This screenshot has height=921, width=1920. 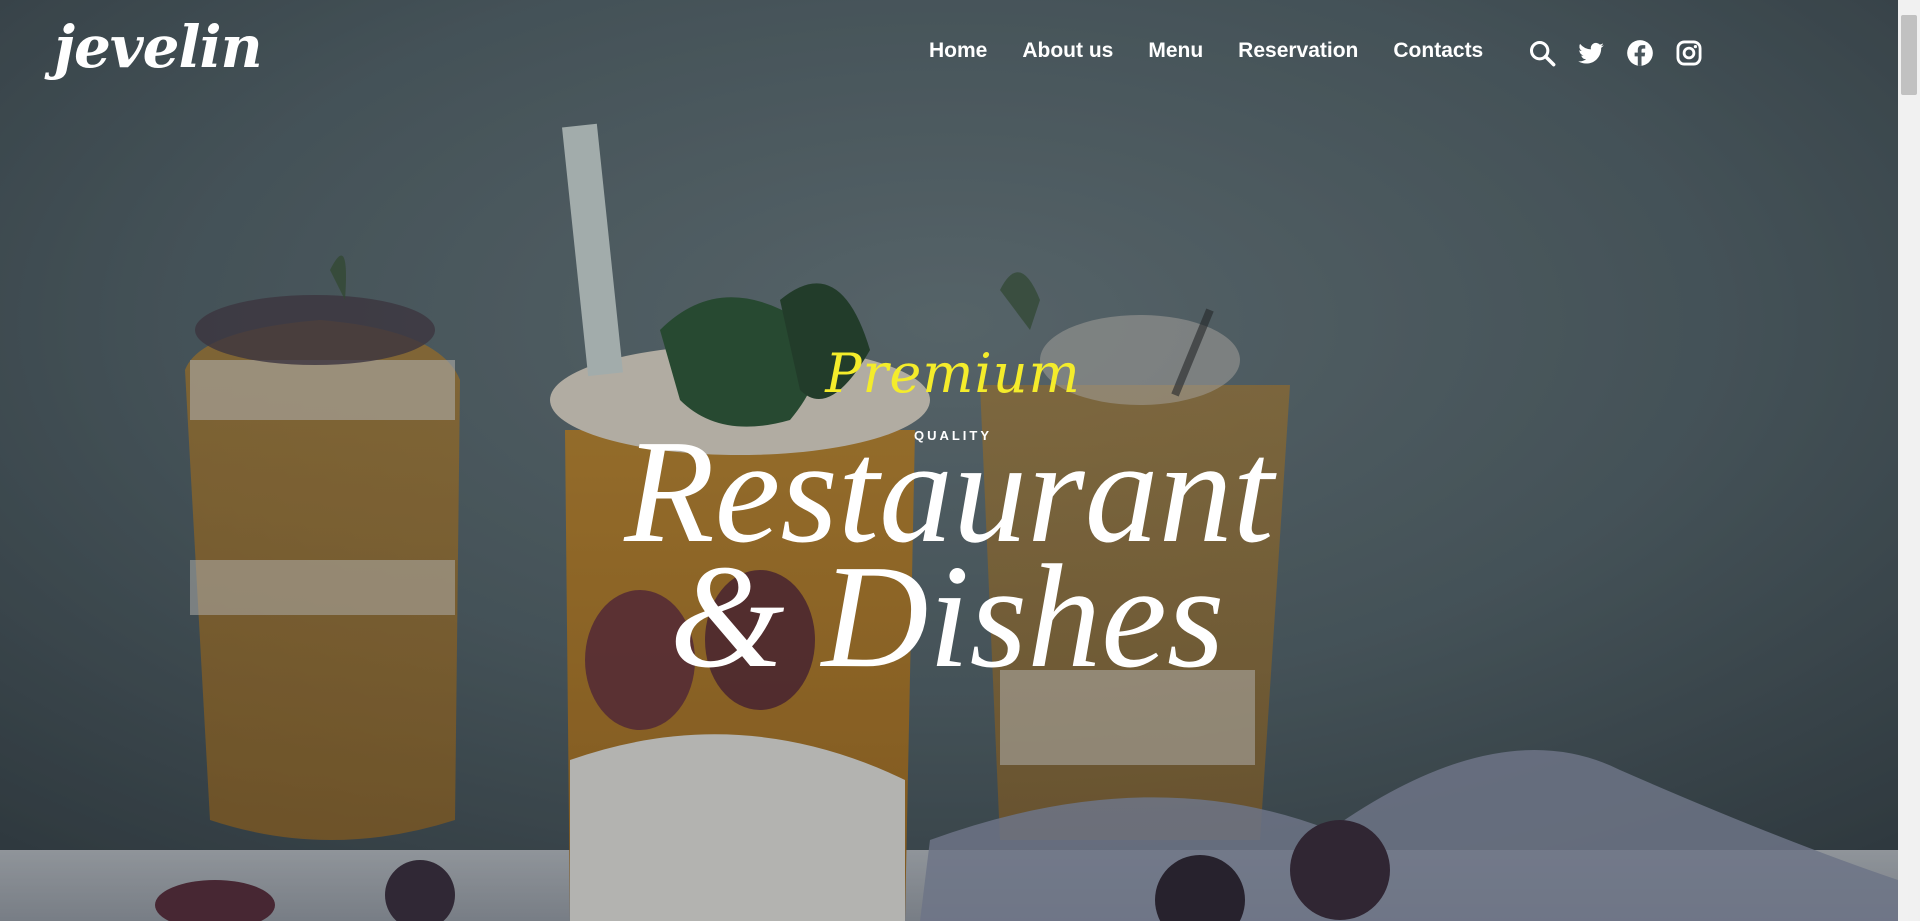 I want to click on main-navigation: Home About us Menu Reservation Contacts, so click(x=1218, y=50).